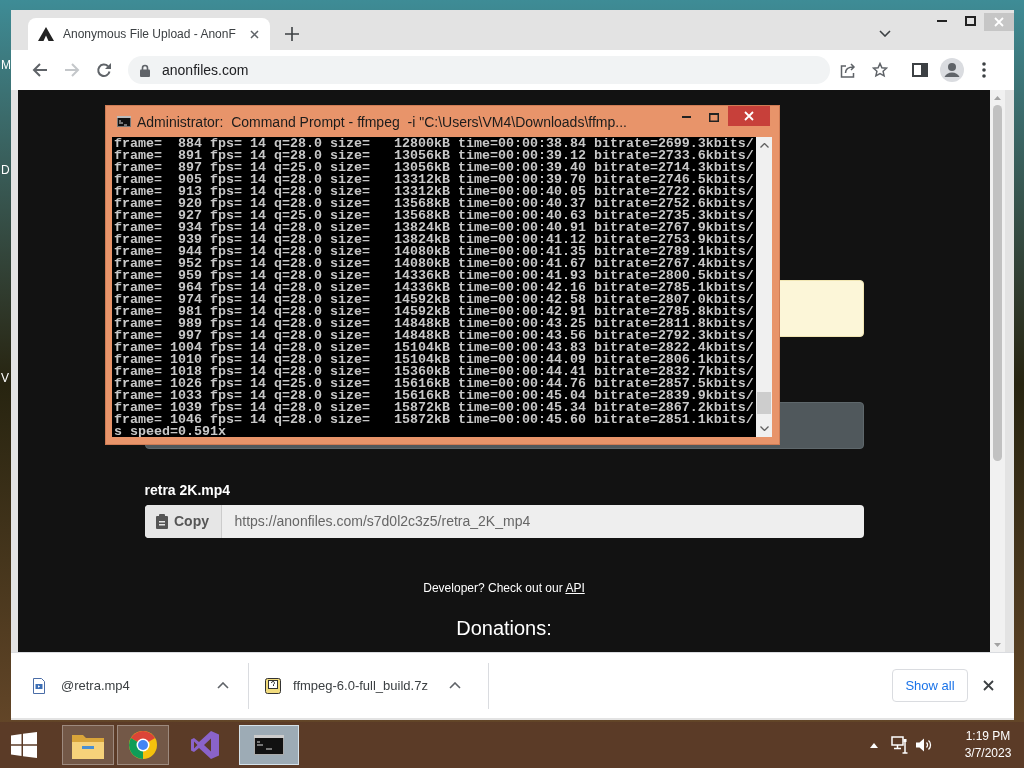  Describe the element at coordinates (434, 312) in the screenshot. I see `console-line: frame= 981 fps= 14 q=28.0 size= 14592kB time=00:00:42.91 bitrate=2785.8kbits/` at that location.